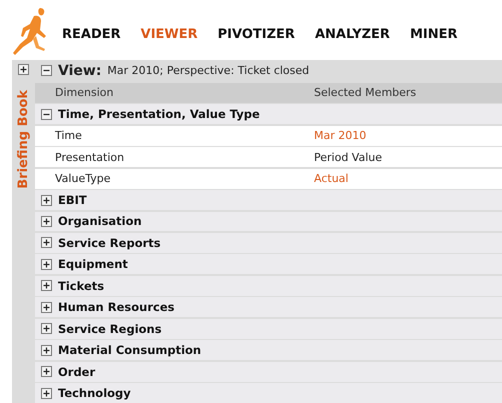  I want to click on member-value: Mar 2010, so click(340, 135).